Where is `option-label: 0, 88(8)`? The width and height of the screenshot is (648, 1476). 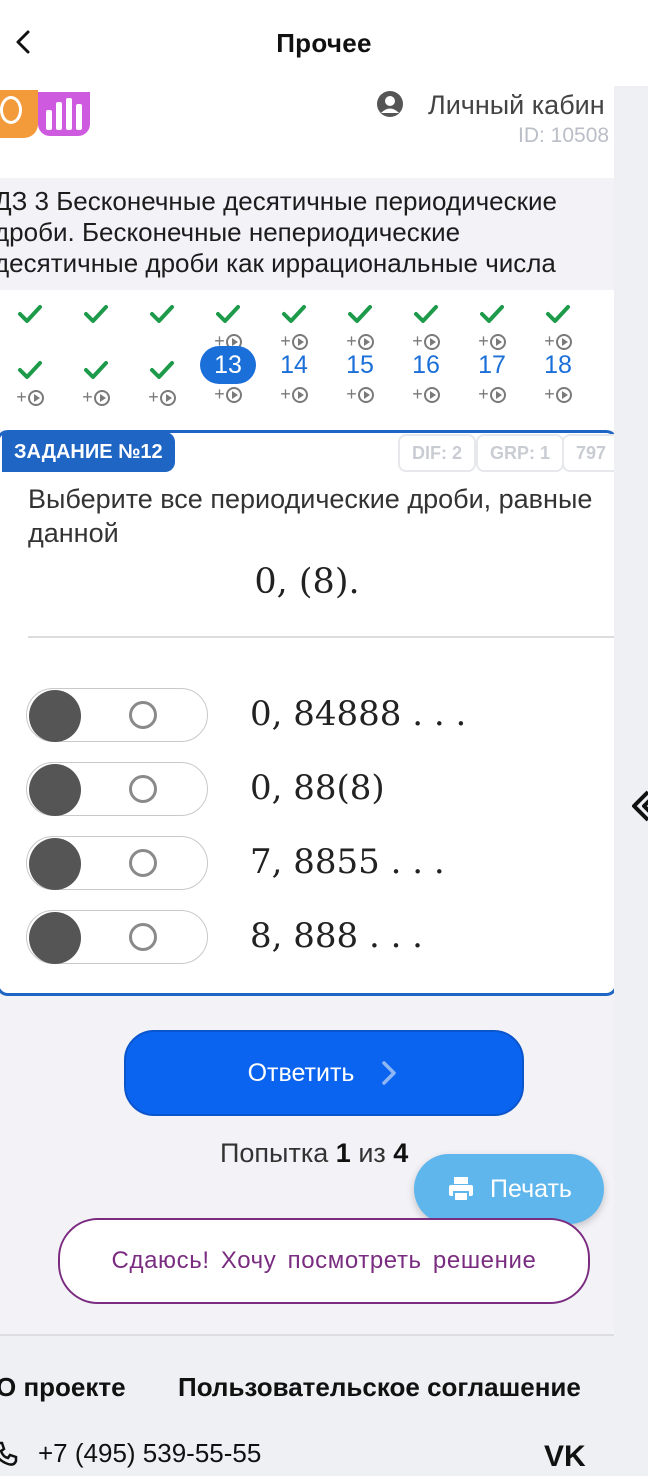
option-label: 0, 88(8) is located at coordinates (317, 788).